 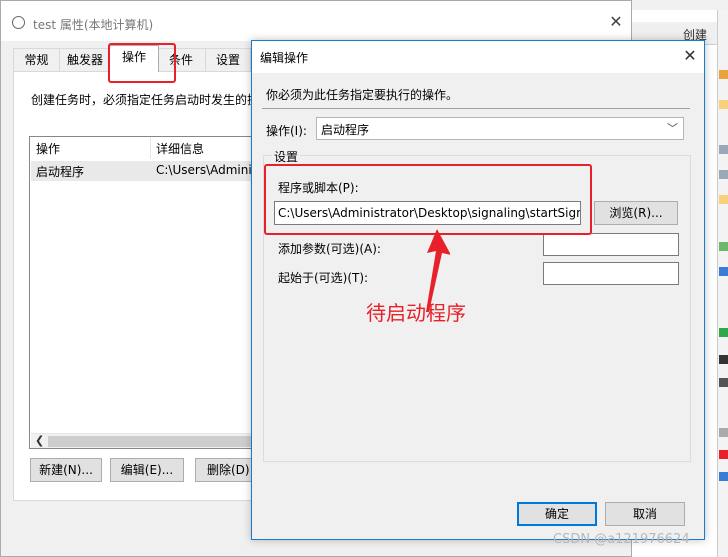 I want to click on action-select: 启动程序 ﹀, so click(x=500, y=128).